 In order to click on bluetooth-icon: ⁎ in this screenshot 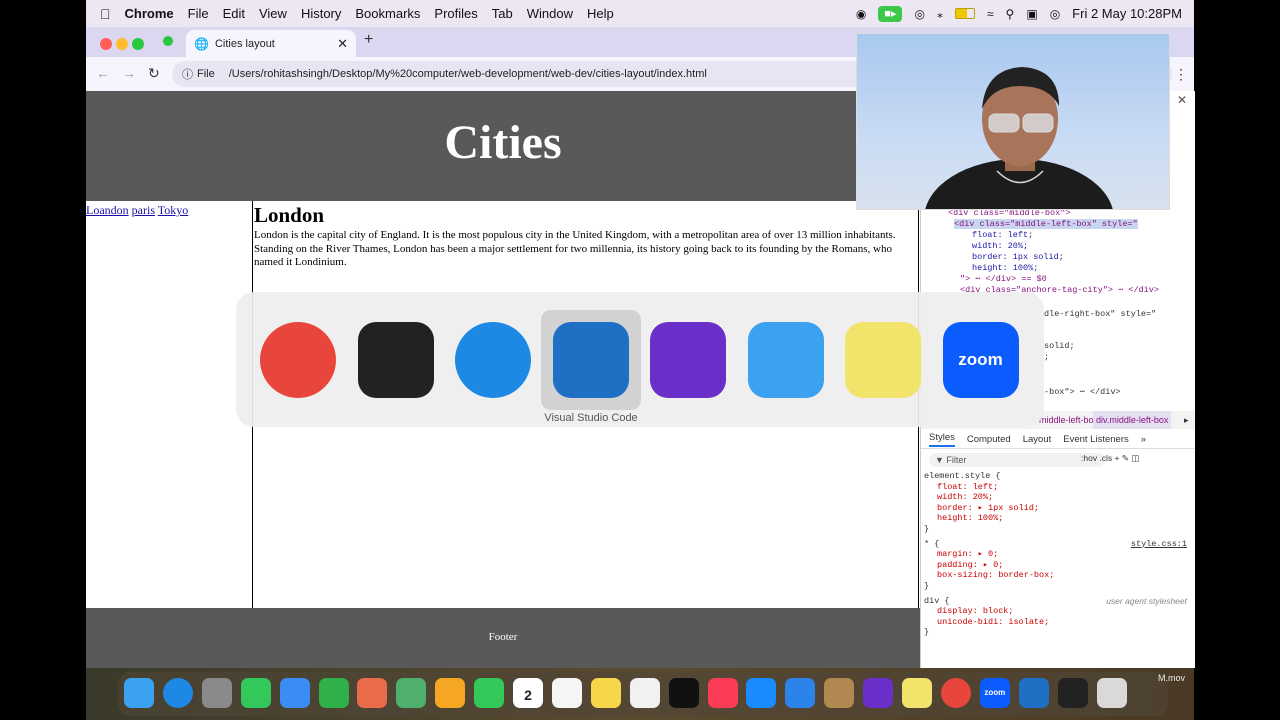, I will do `click(940, 14)`.